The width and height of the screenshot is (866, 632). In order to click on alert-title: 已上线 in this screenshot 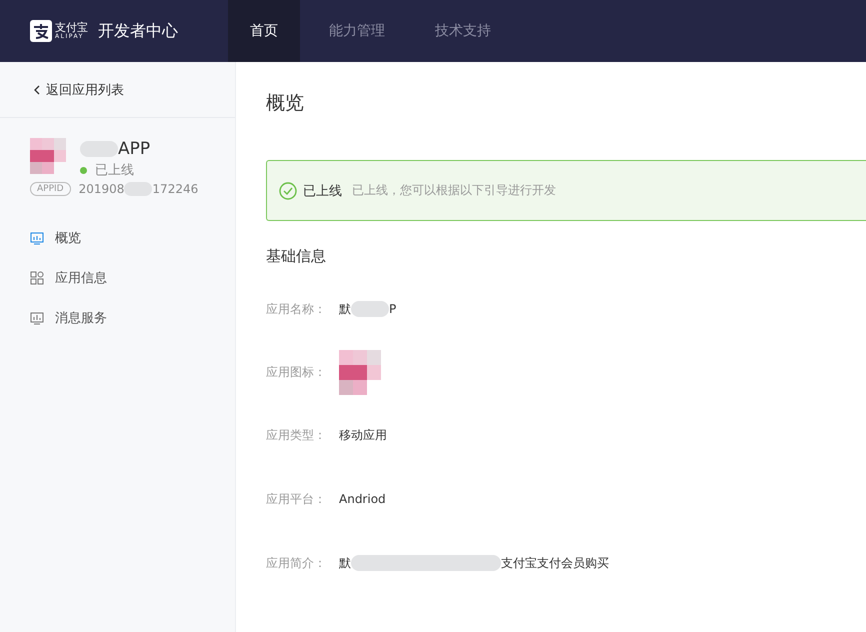, I will do `click(322, 191)`.